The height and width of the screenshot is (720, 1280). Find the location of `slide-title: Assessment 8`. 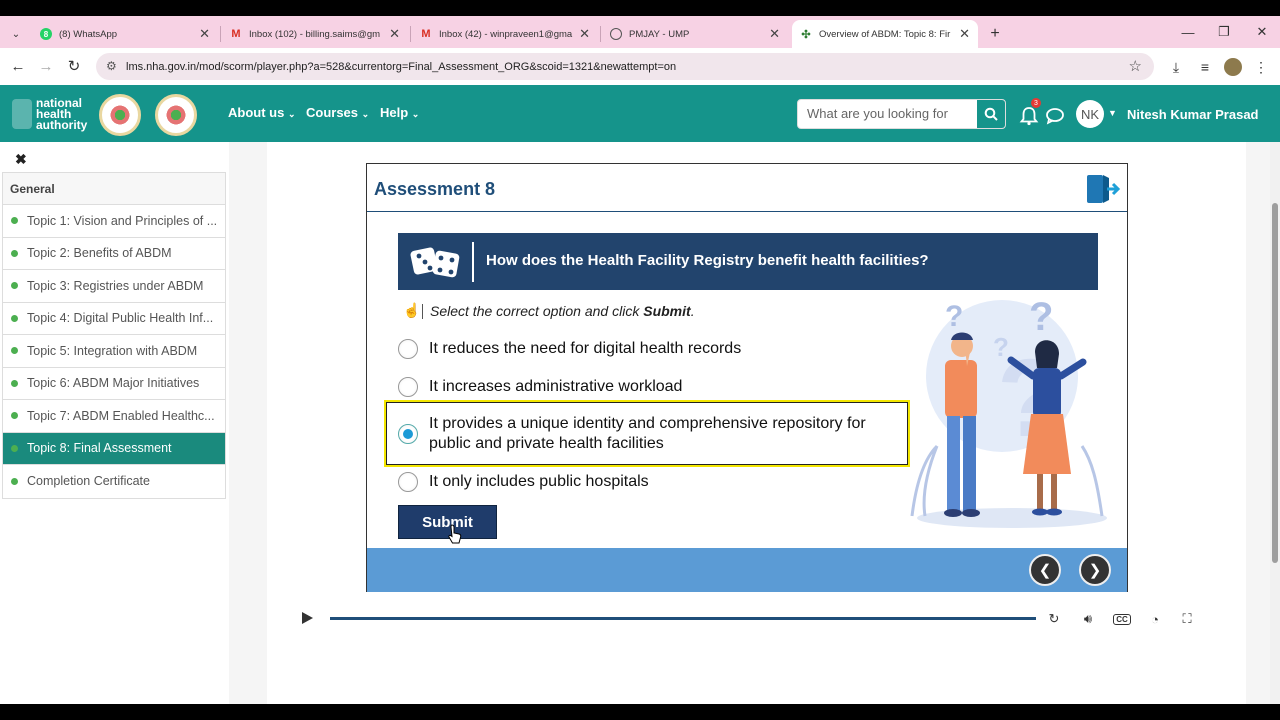

slide-title: Assessment 8 is located at coordinates (435, 189).